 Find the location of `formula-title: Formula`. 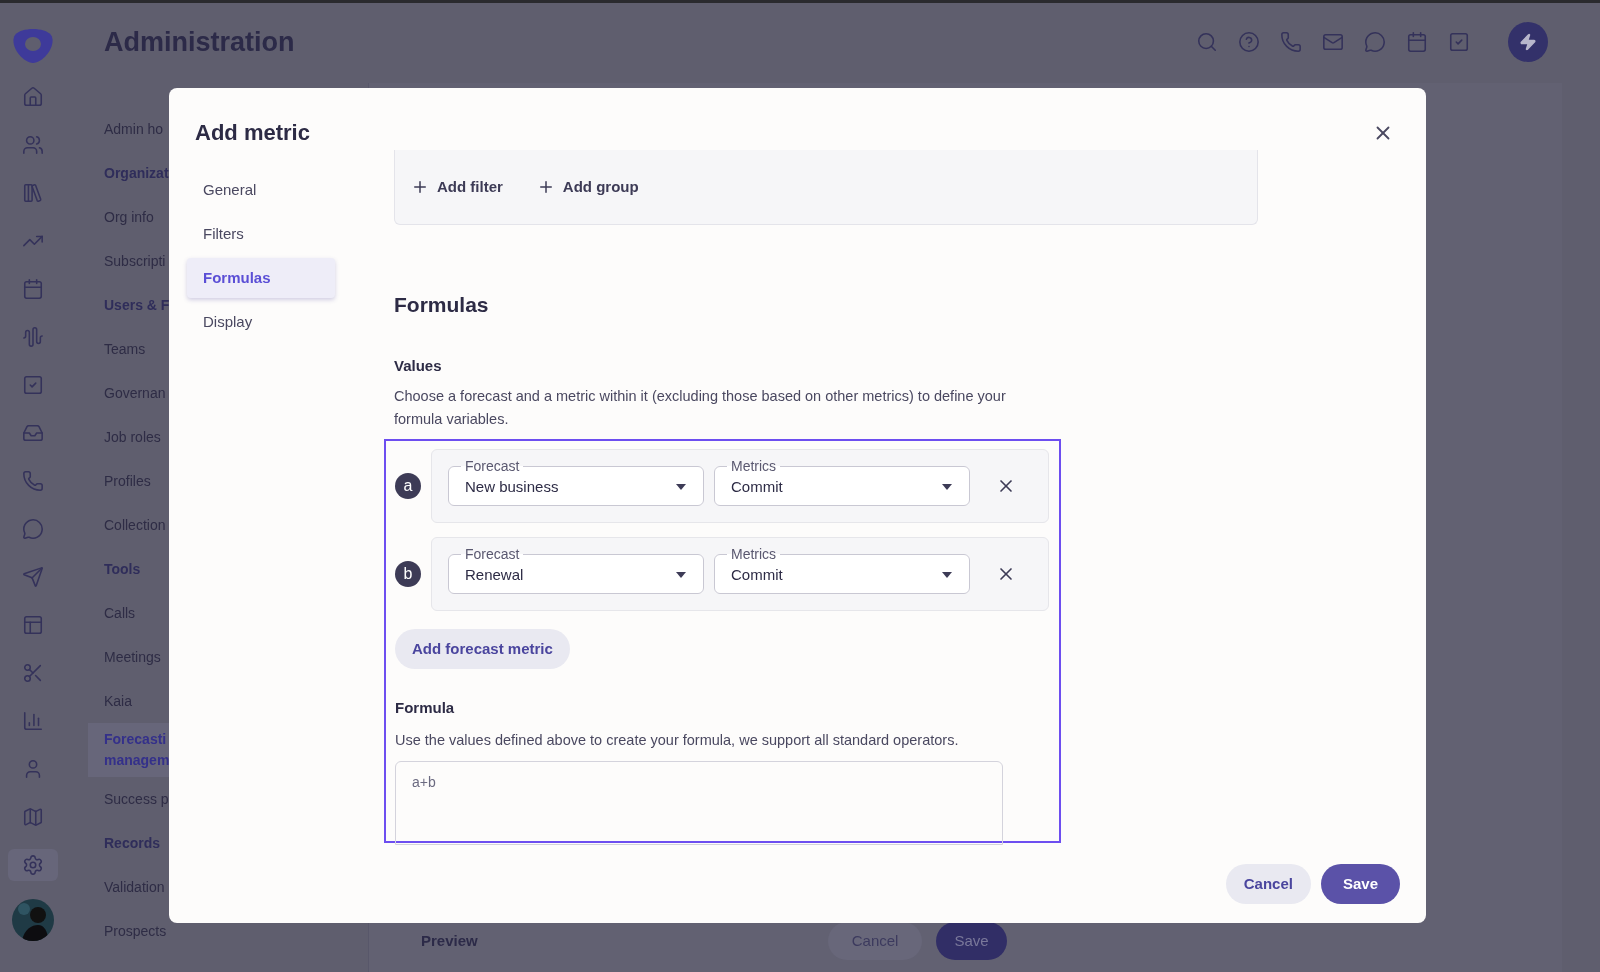

formula-title: Formula is located at coordinates (425, 708).